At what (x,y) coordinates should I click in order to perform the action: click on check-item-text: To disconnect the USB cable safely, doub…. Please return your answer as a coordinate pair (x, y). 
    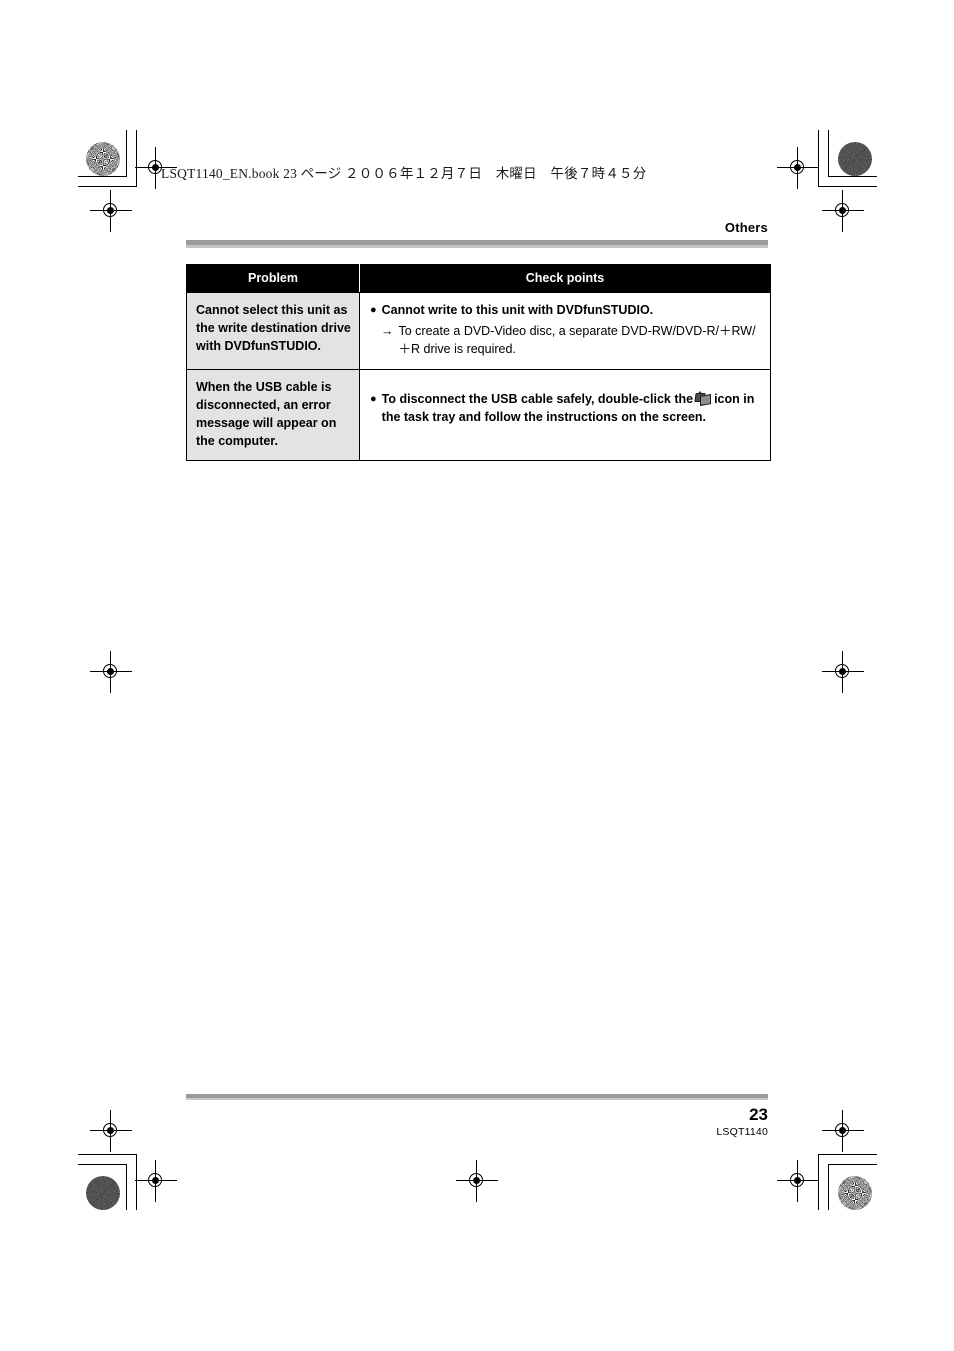
    Looking at the image, I should click on (571, 409).